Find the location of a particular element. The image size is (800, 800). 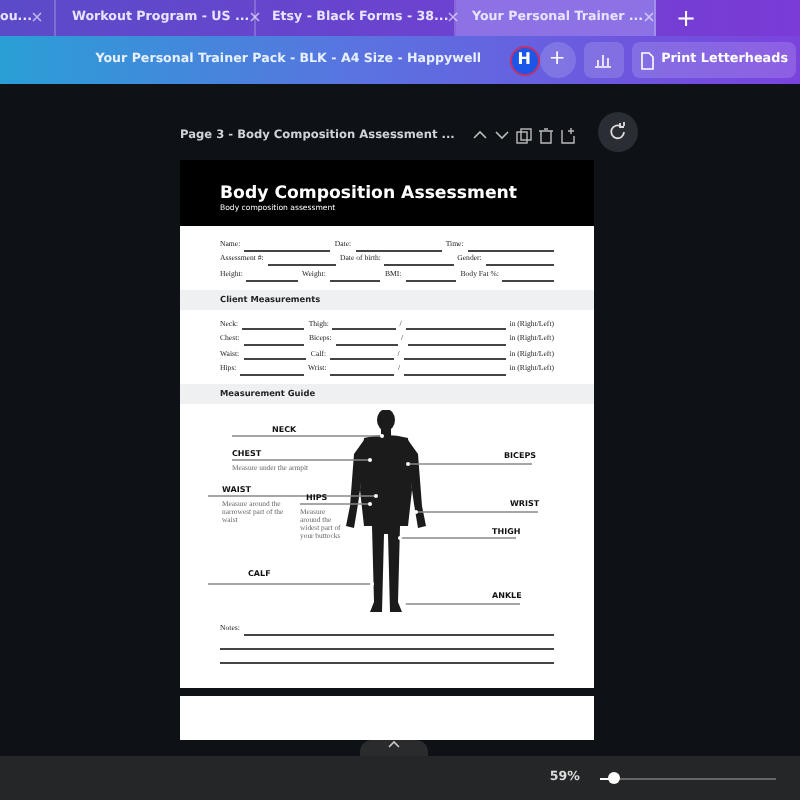

bar-chart-icon is located at coordinates (603, 60).